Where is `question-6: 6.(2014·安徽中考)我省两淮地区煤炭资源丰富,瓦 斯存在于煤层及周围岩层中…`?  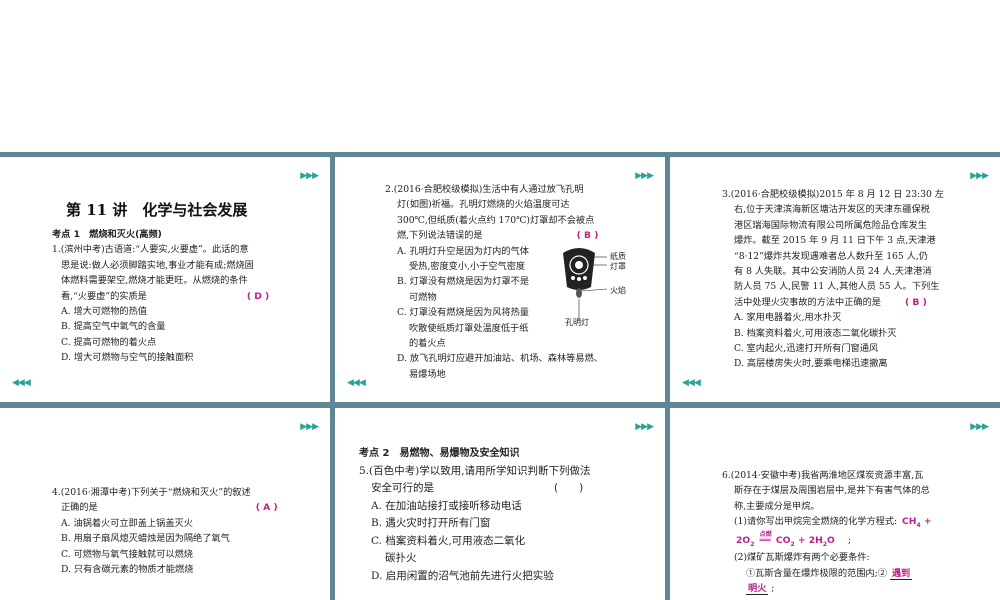
question-6: 6.(2014·安徽中考)我省两淮地区煤炭资源丰富,瓦 斯存在于煤层及周围岩层中… is located at coordinates (827, 533).